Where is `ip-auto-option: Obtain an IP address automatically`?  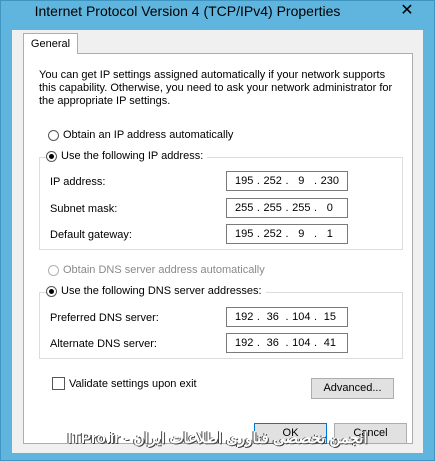 ip-auto-option: Obtain an IP address automatically is located at coordinates (140, 135).